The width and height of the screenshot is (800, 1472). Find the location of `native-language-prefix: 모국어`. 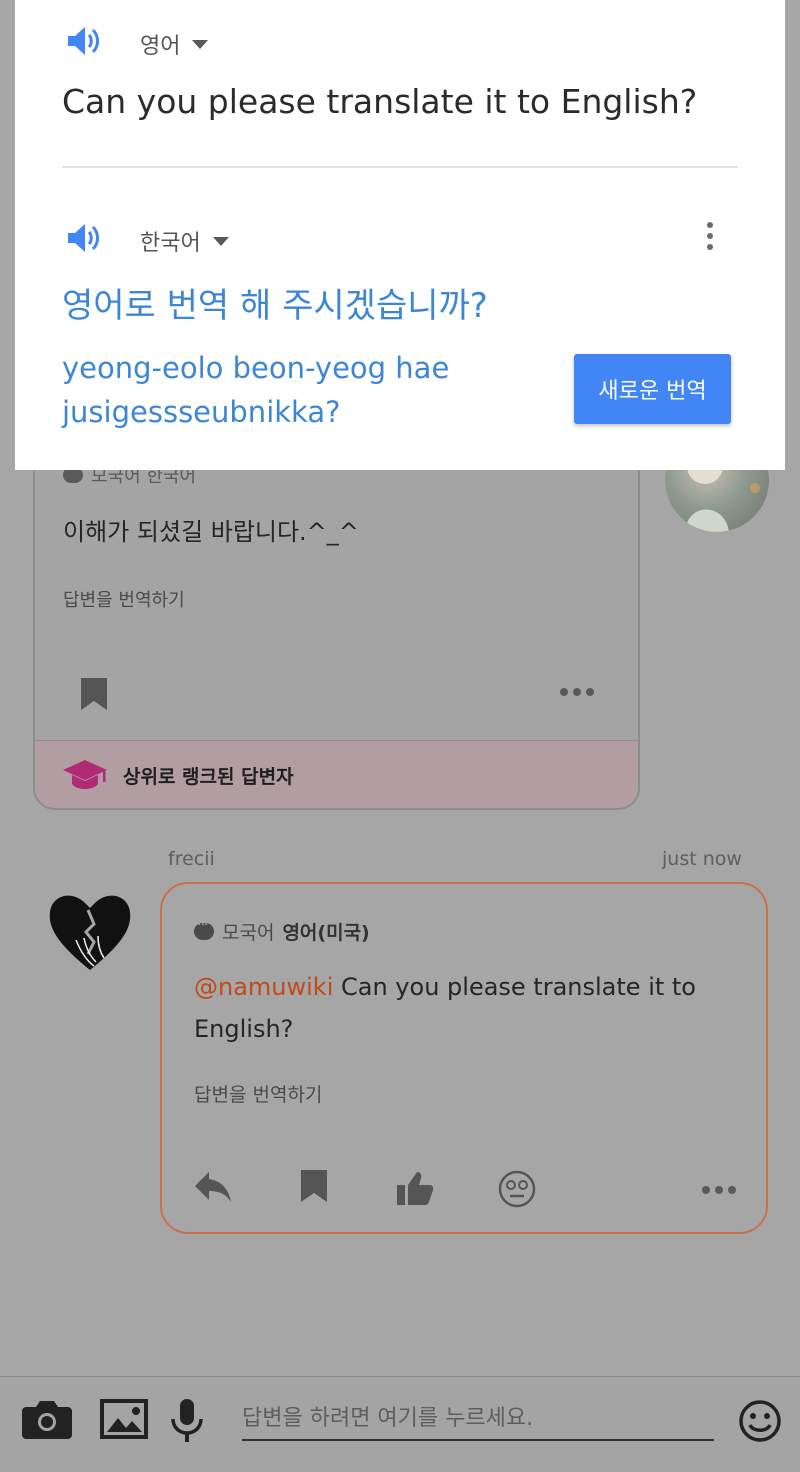

native-language-prefix: 모국어 is located at coordinates (248, 933).